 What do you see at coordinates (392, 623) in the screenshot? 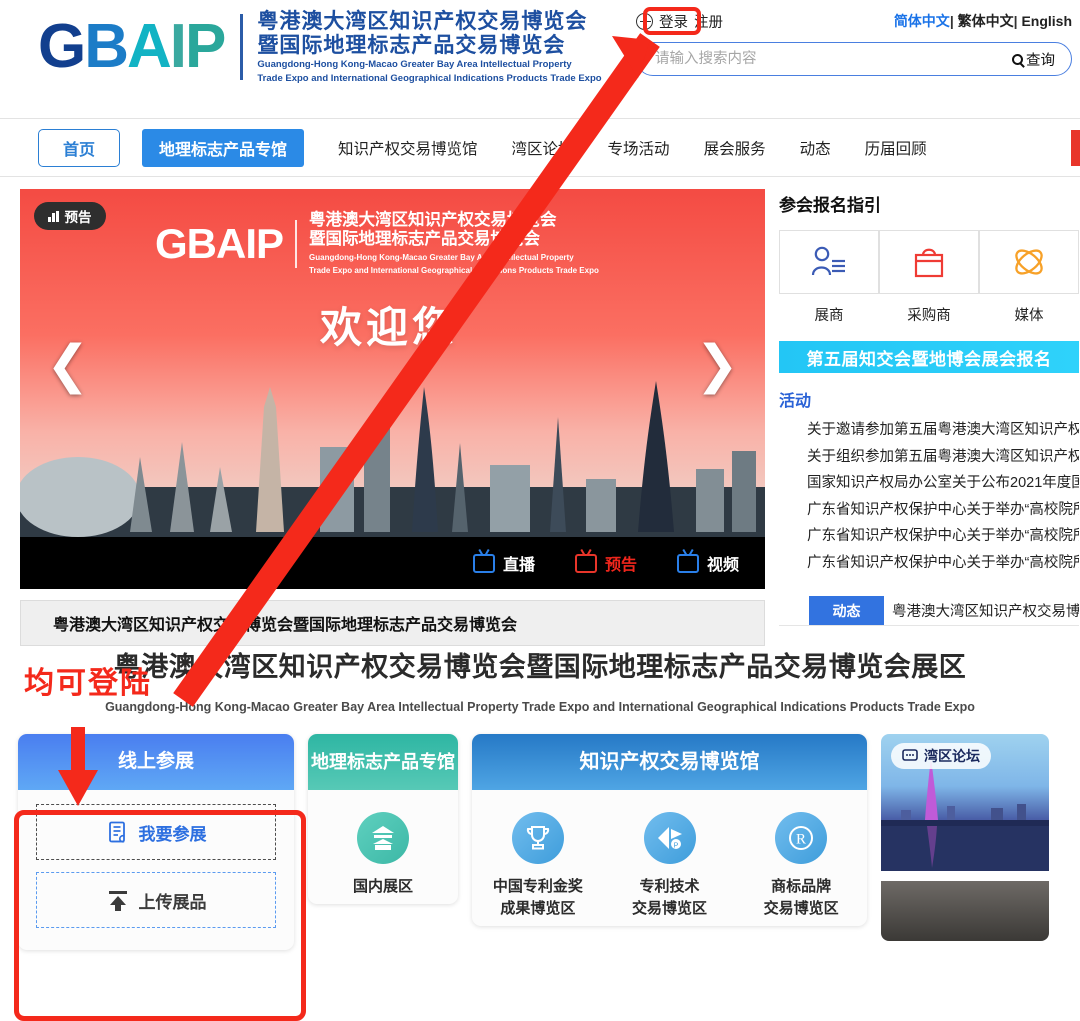
I see `carousel-caption: 粤港澳大湾区知识产权交易博览会暨国际地理标志产品交易博览会` at bounding box center [392, 623].